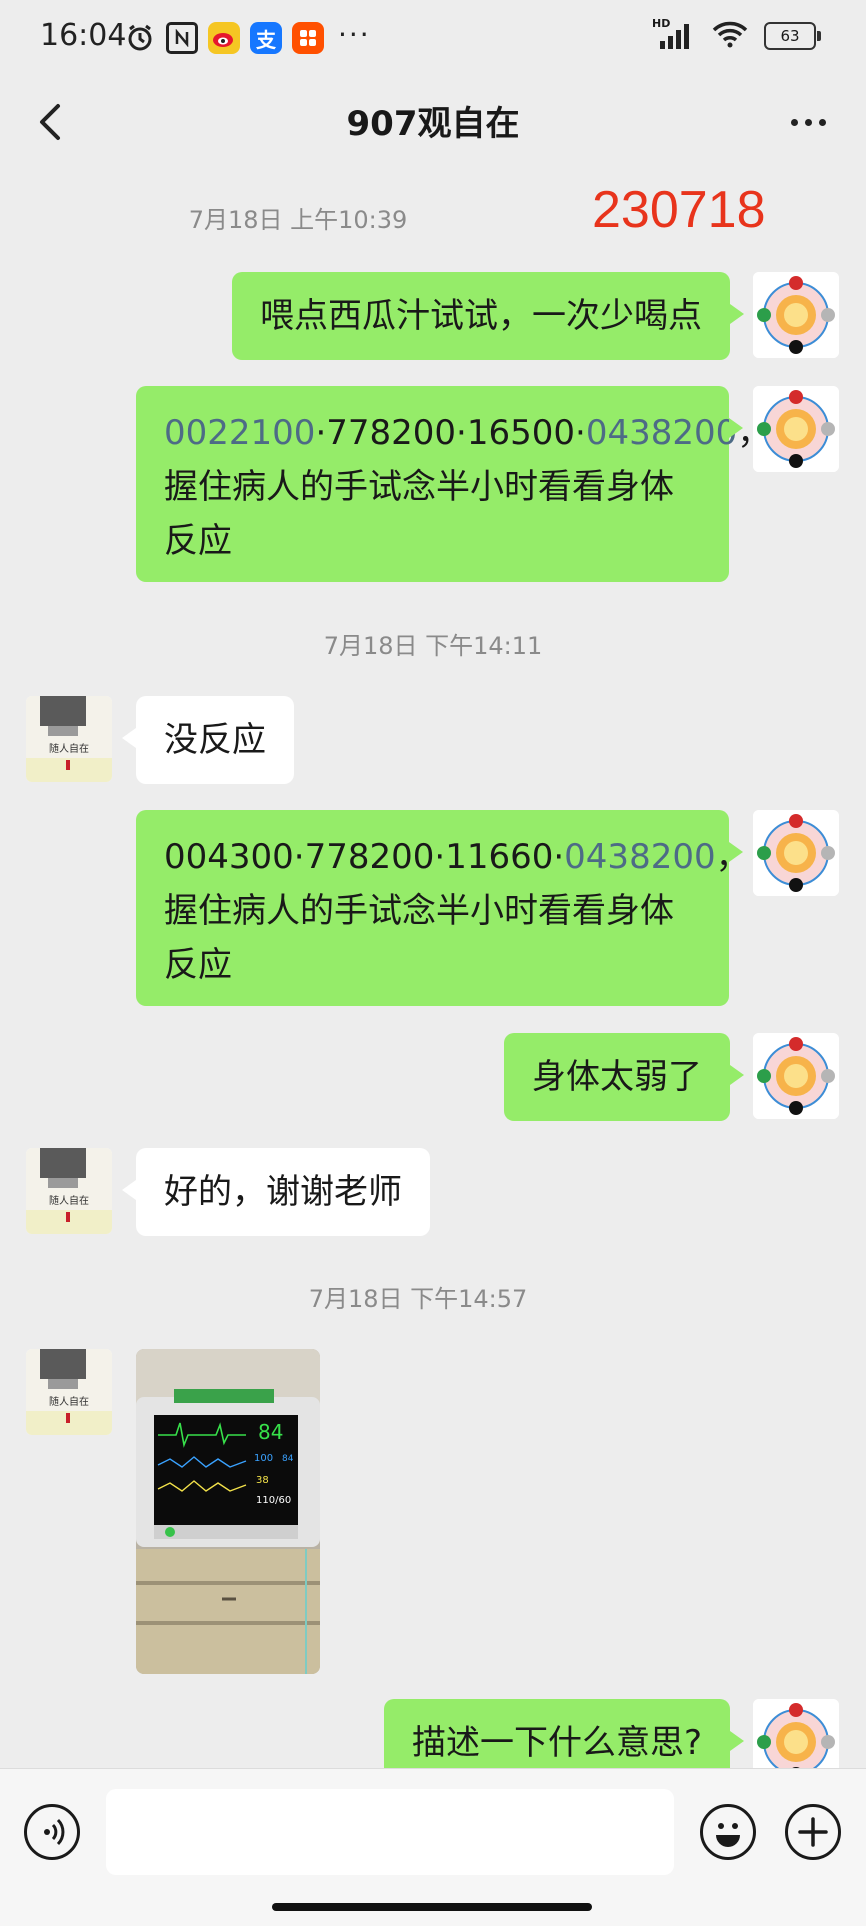  I want to click on message-bubble-outgoing: 身体太弱了, so click(624, 1077).